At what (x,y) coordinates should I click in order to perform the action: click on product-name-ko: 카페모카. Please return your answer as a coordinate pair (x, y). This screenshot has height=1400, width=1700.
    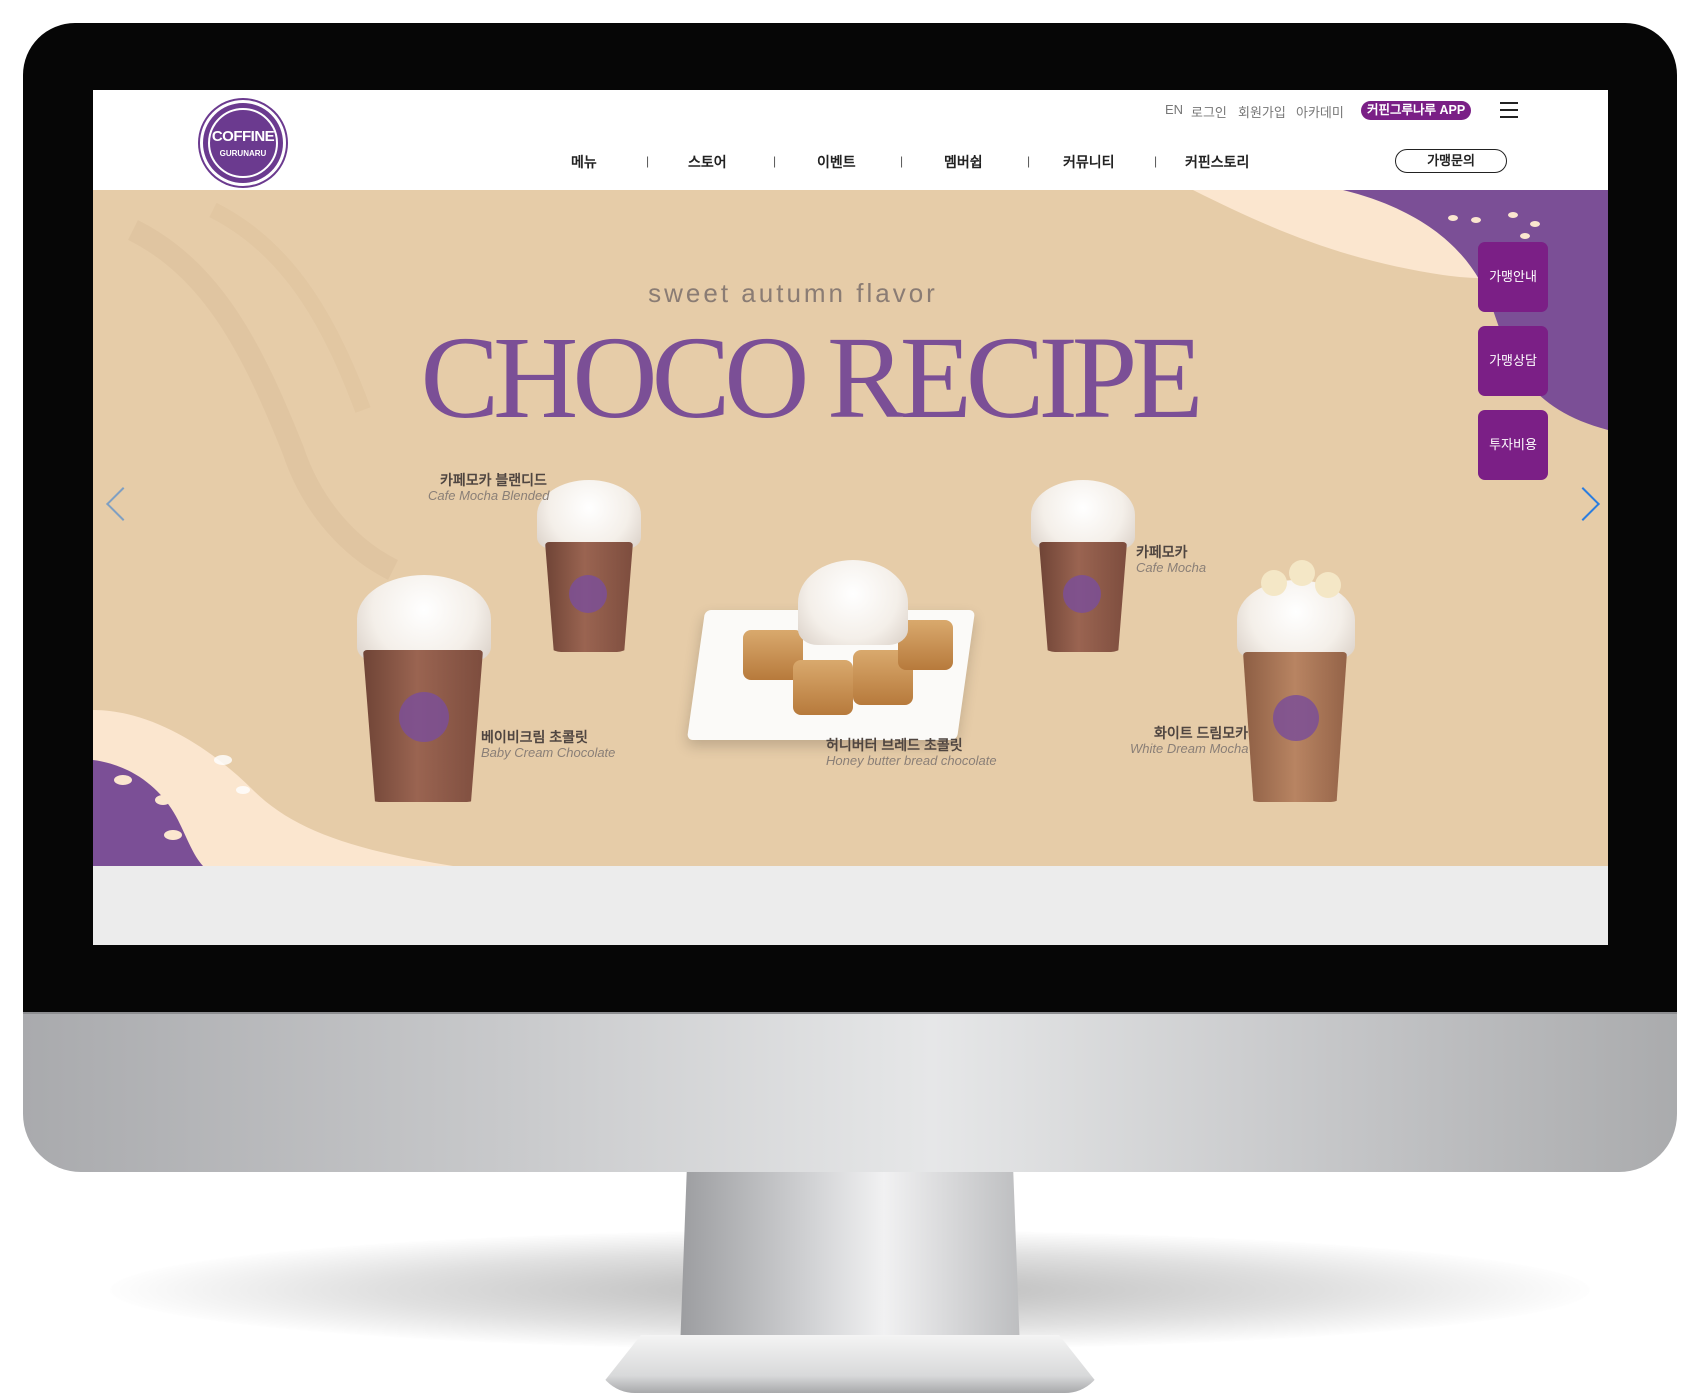
    Looking at the image, I should click on (1162, 552).